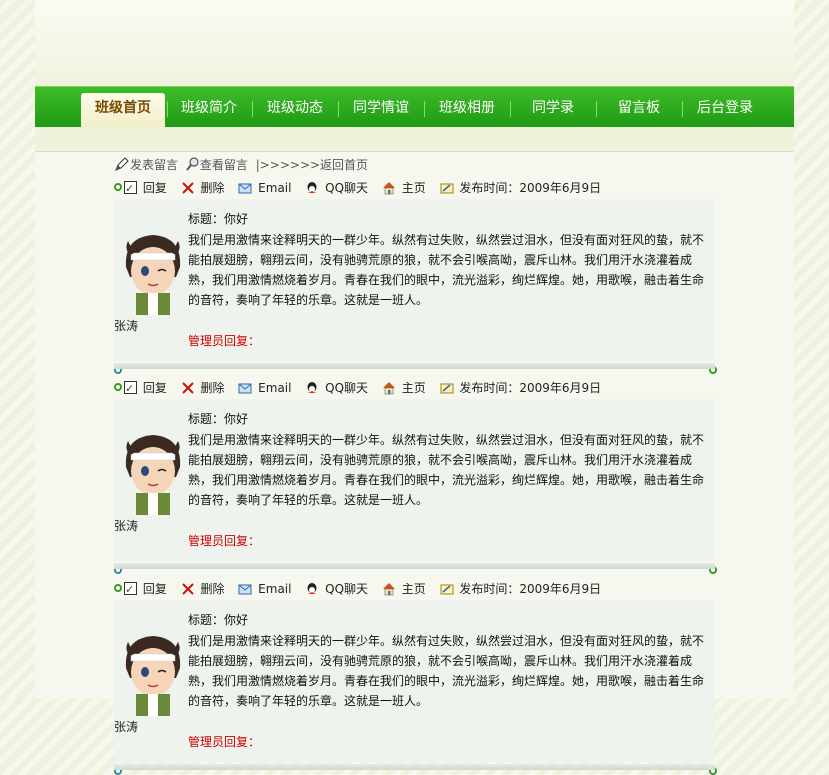 This screenshot has height=775, width=829. Describe the element at coordinates (209, 111) in the screenshot. I see `nav-item-intro: 班级简介` at that location.